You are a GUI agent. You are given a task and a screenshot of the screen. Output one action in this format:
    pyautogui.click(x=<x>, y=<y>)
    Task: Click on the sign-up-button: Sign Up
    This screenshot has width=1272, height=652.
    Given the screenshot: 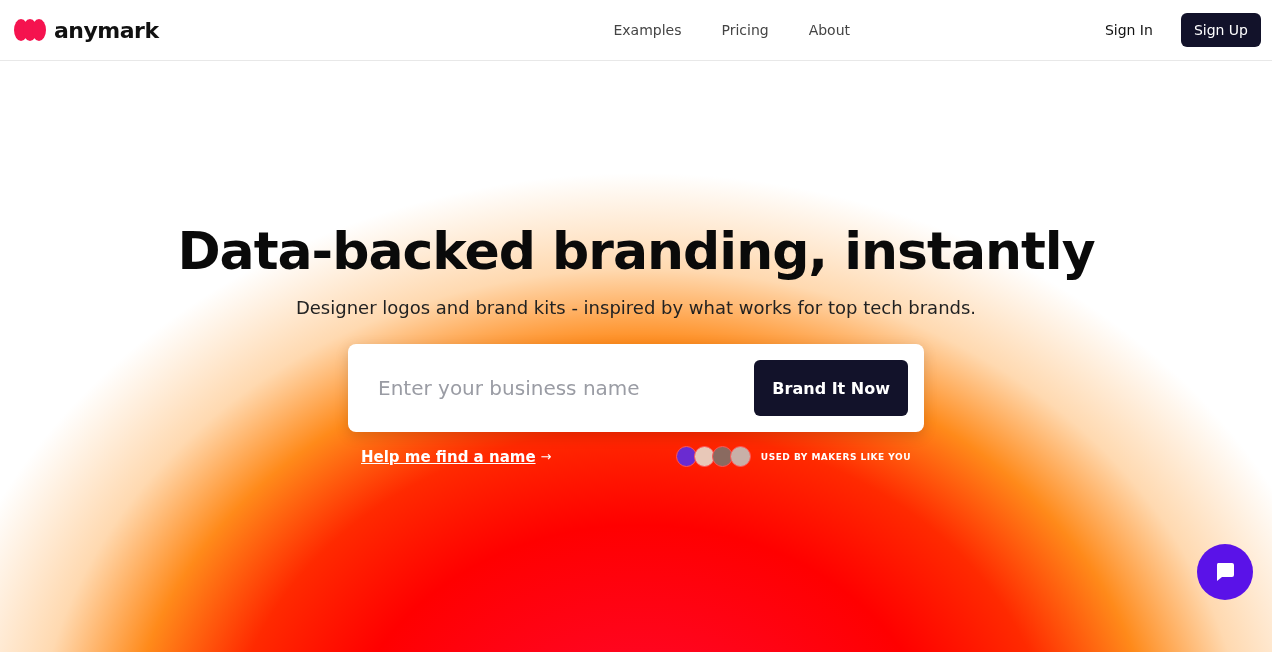 What is the action you would take?
    pyautogui.click(x=1220, y=30)
    